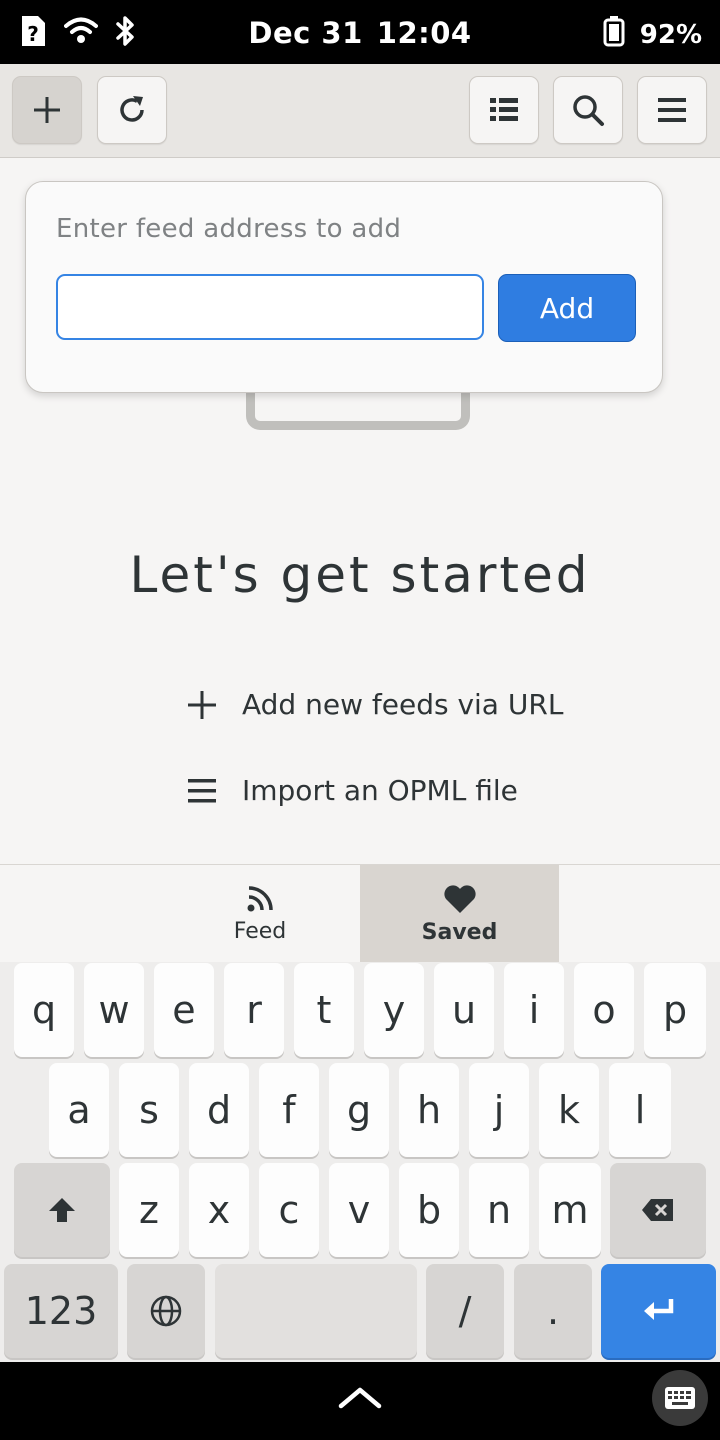 Image resolution: width=720 pixels, height=1440 pixels. I want to click on key-n: n, so click(499, 1210).